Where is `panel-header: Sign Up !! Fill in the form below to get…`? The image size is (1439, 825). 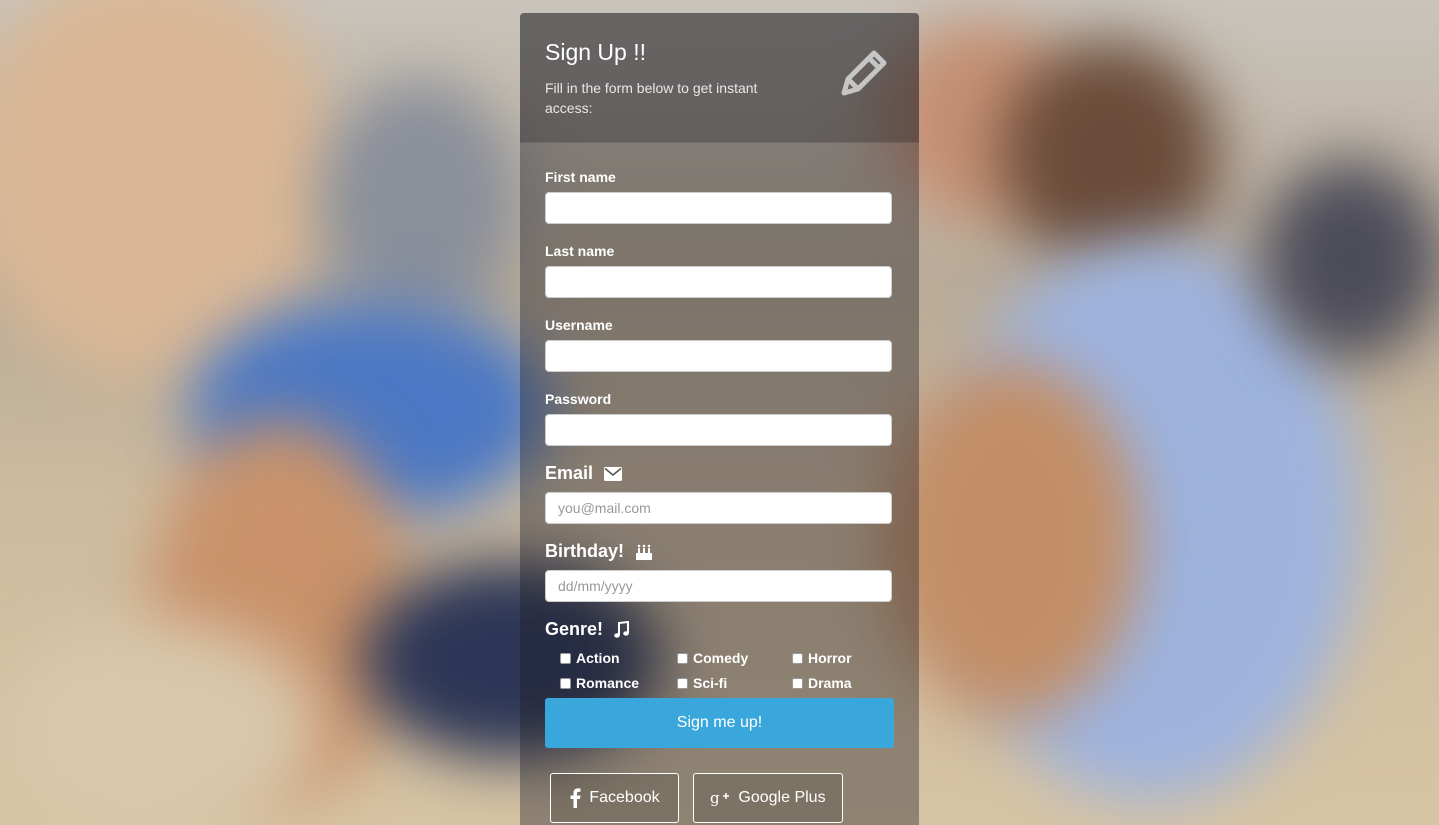
panel-header: Sign Up !! Fill in the form below to get… is located at coordinates (719, 78).